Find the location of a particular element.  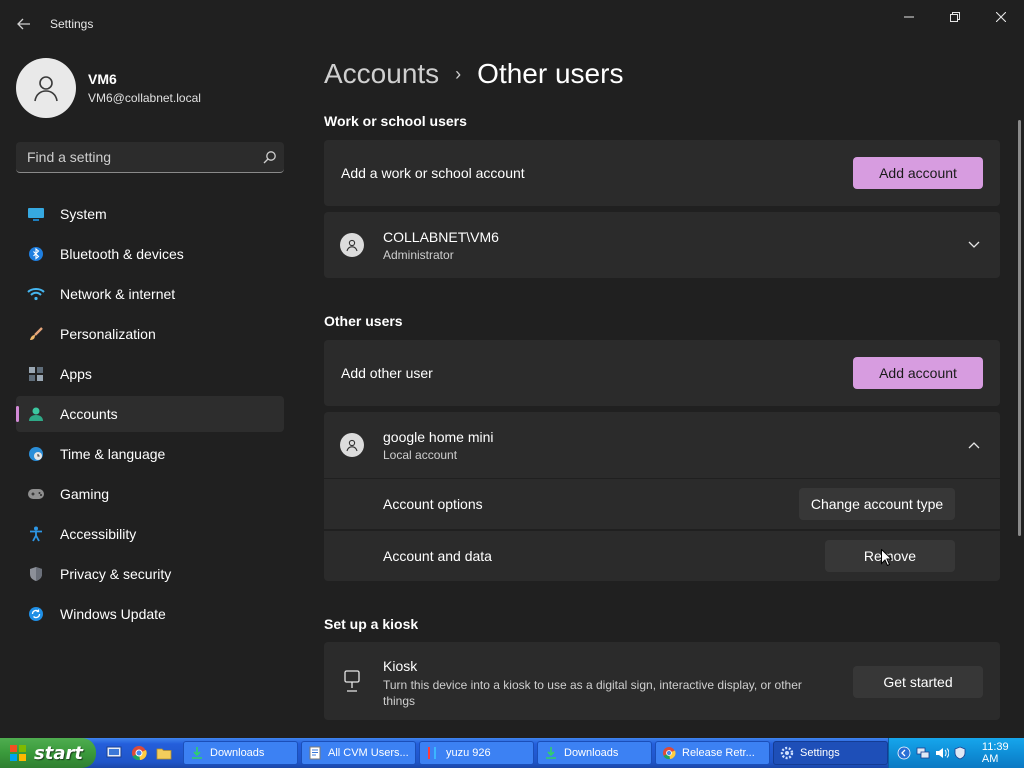

user-role: Administrator is located at coordinates (418, 255).